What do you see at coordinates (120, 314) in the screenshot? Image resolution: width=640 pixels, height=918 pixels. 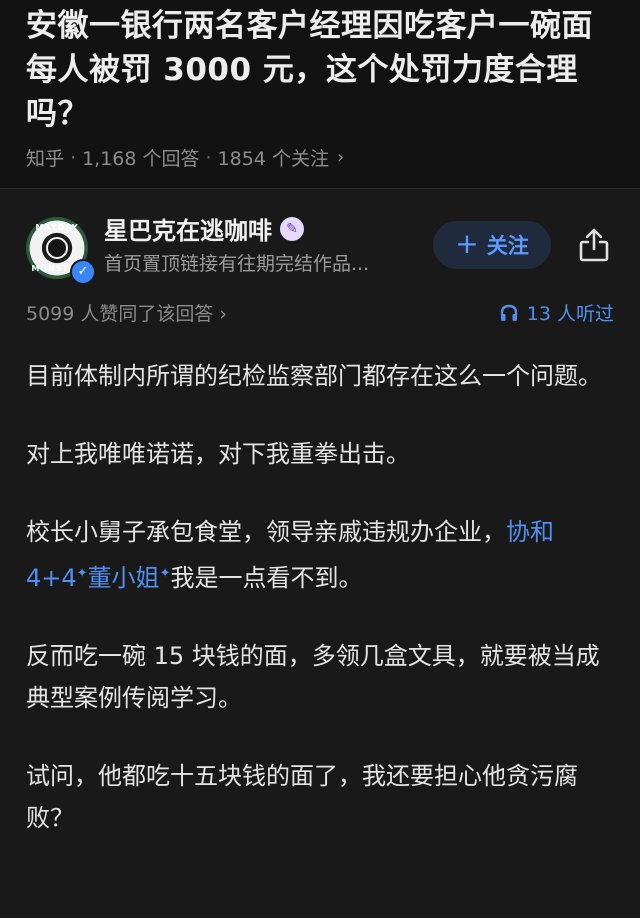 I see `upvote-count: 5099 人赞同了该回答` at bounding box center [120, 314].